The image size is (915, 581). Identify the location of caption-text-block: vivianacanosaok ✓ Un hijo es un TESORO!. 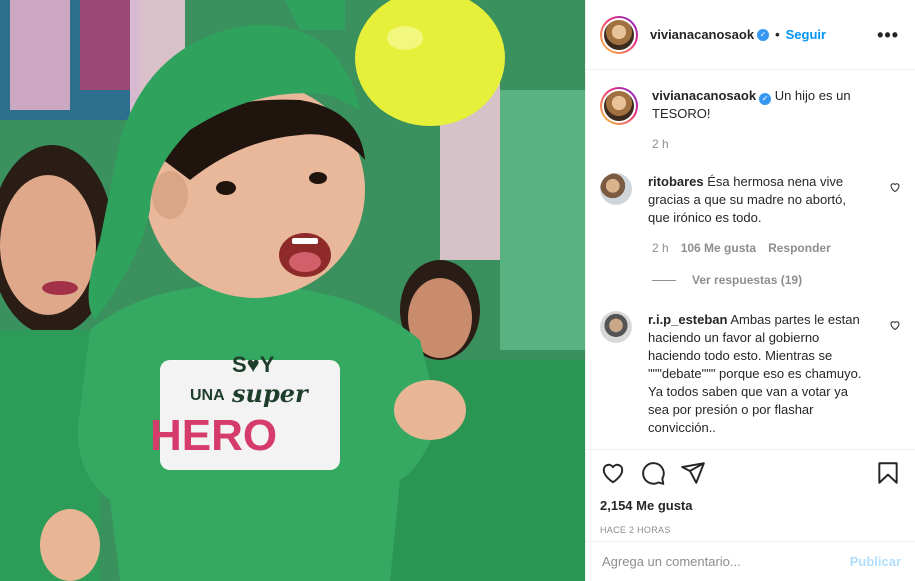
(762, 105).